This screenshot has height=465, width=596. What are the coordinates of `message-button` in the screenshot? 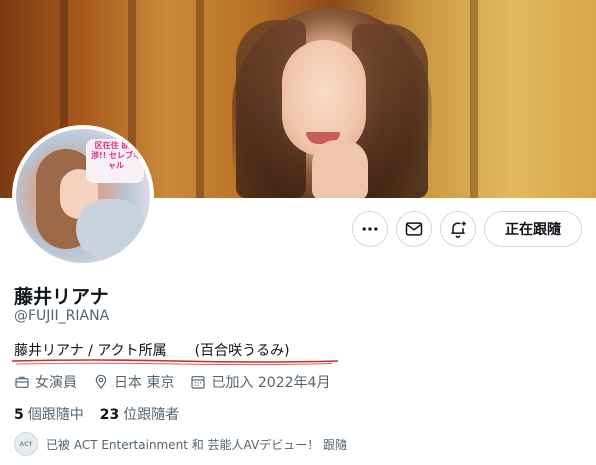 It's located at (414, 229).